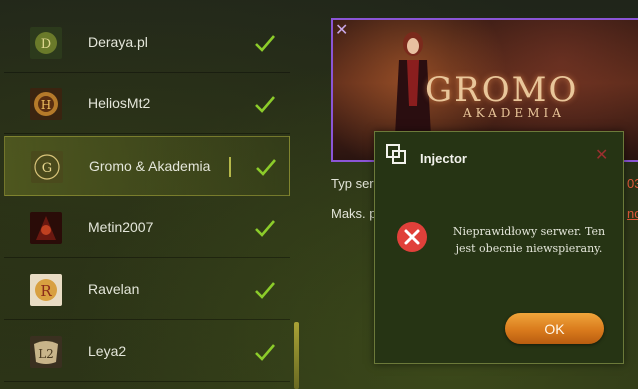 This screenshot has width=638, height=389. I want to click on selection-divider, so click(230, 167).